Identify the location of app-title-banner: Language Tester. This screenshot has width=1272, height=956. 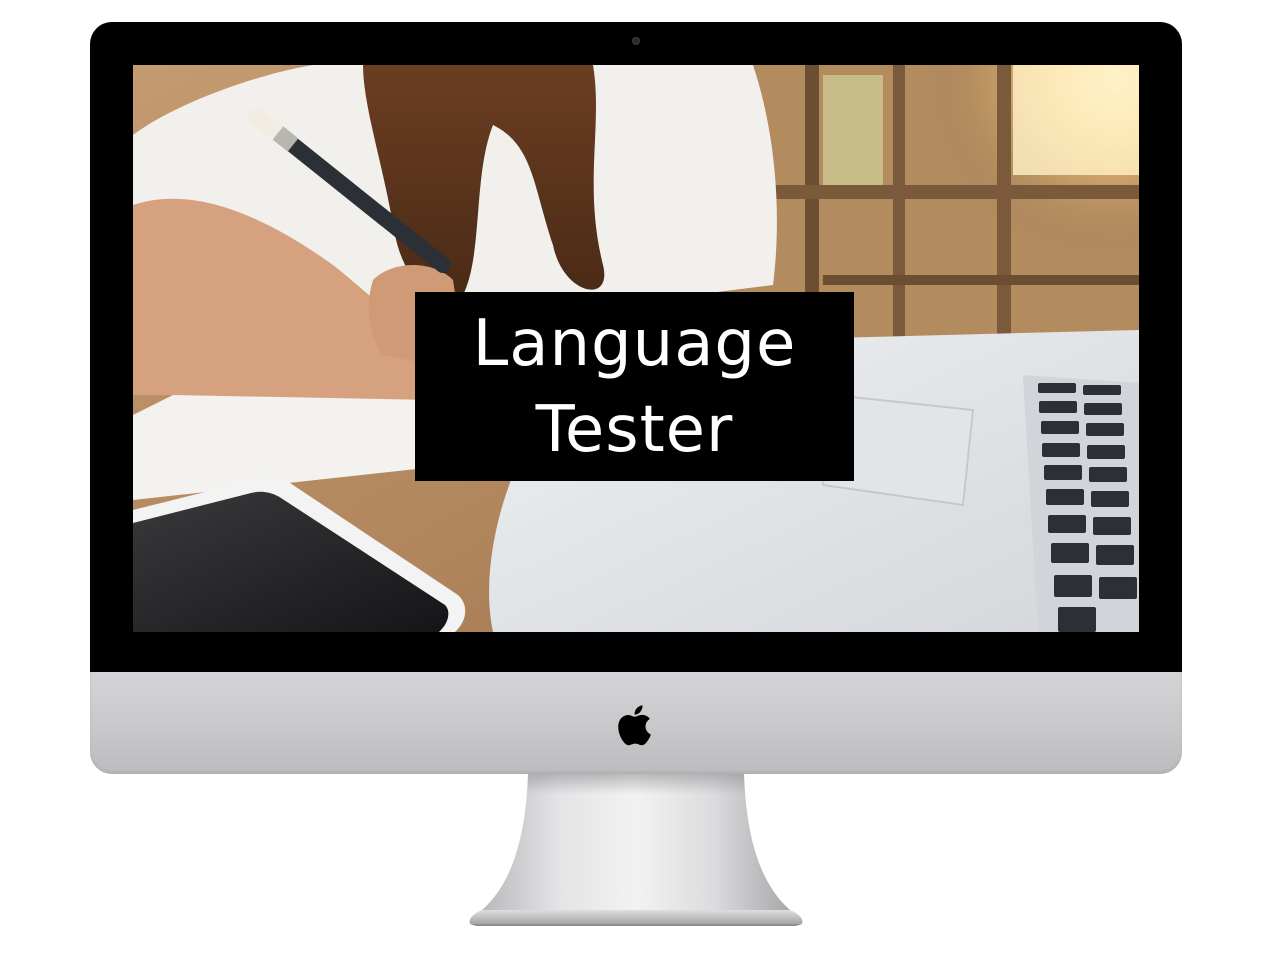
(634, 386).